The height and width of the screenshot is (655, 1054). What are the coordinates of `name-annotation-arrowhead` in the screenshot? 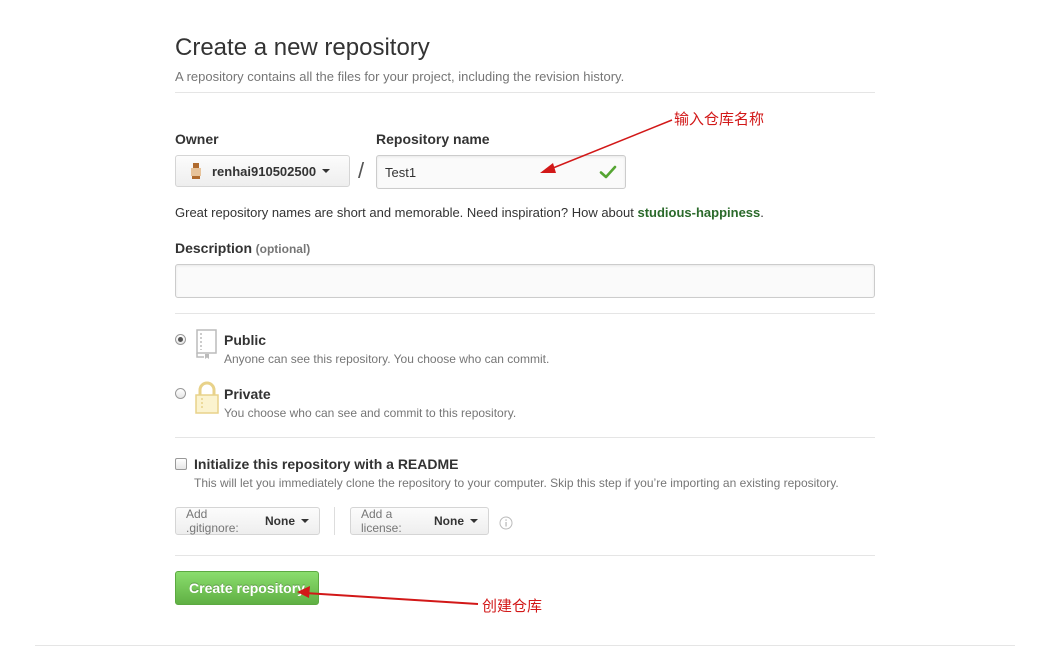 It's located at (548, 168).